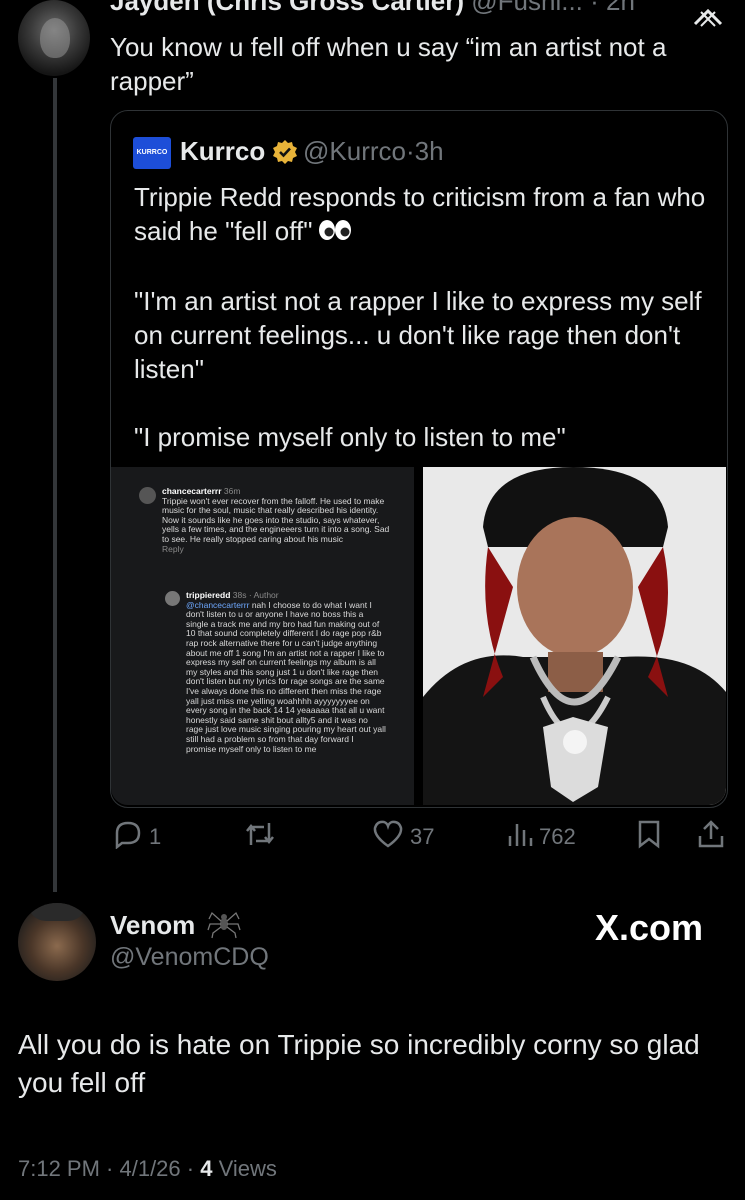  I want to click on tweet-meta: 7:12 PM · 4/1/26 · 4 Views, so click(147, 1169).